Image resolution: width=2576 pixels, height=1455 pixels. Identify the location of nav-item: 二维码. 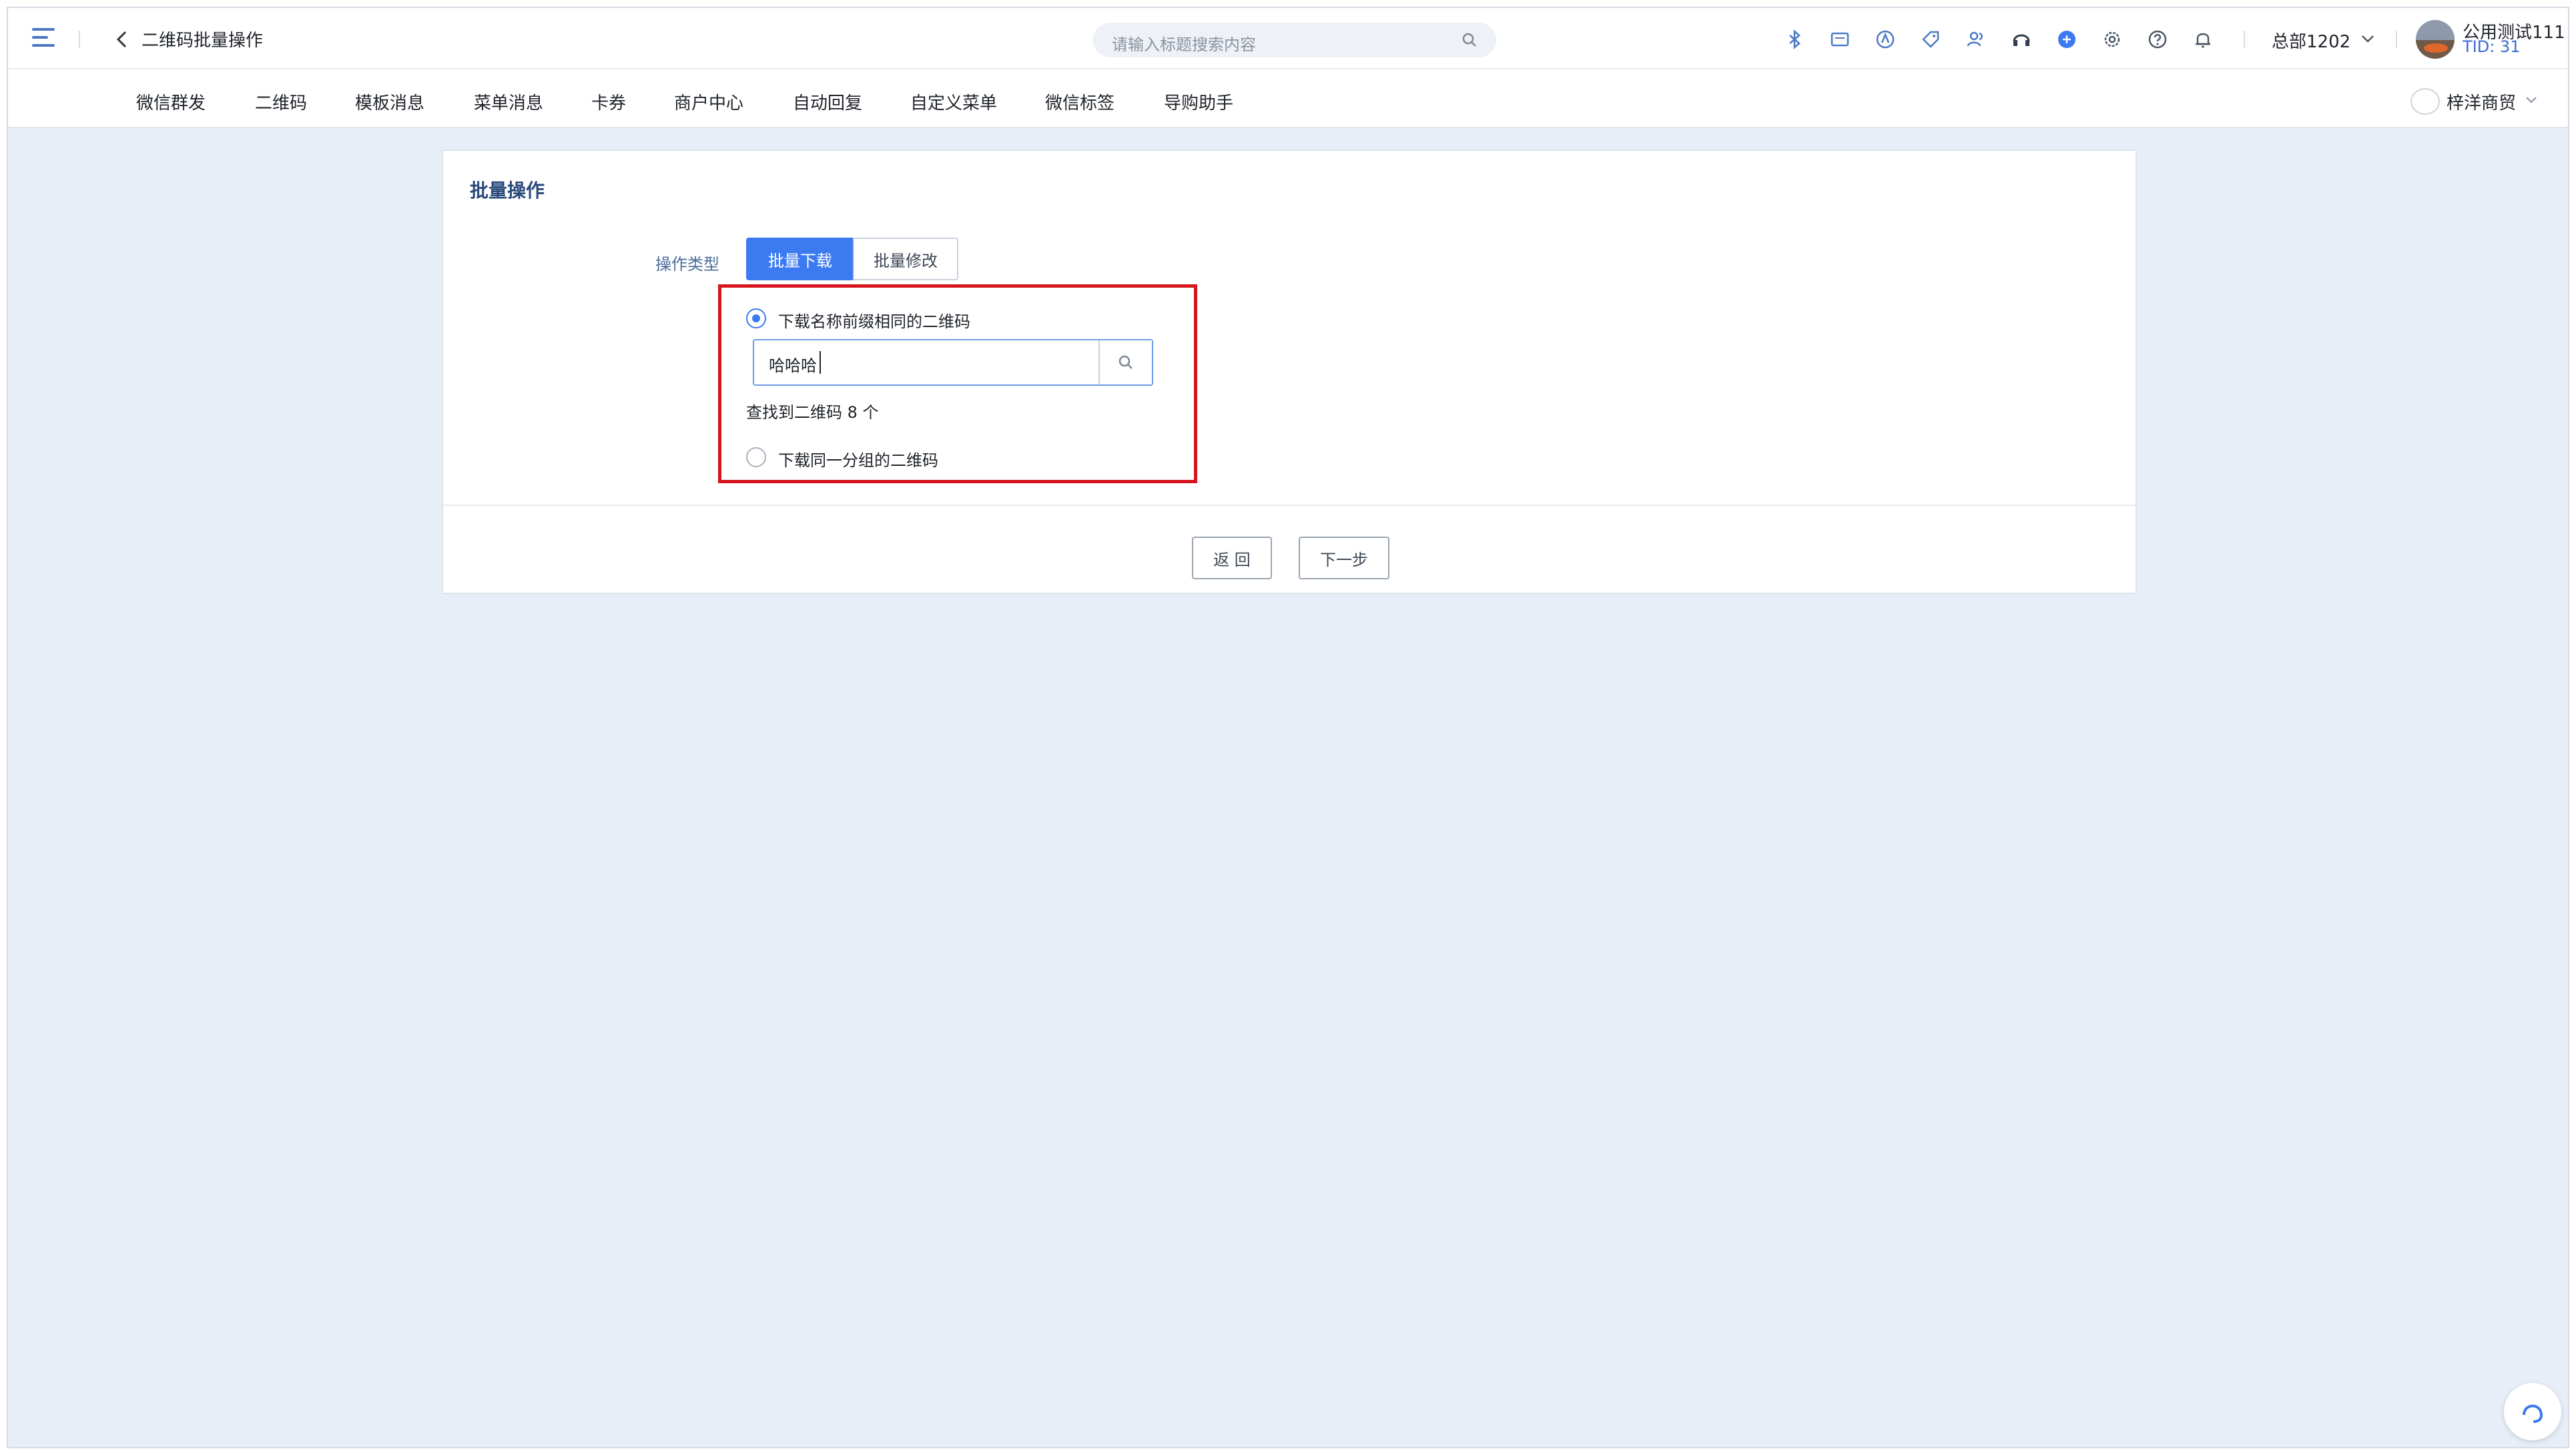
(281, 102).